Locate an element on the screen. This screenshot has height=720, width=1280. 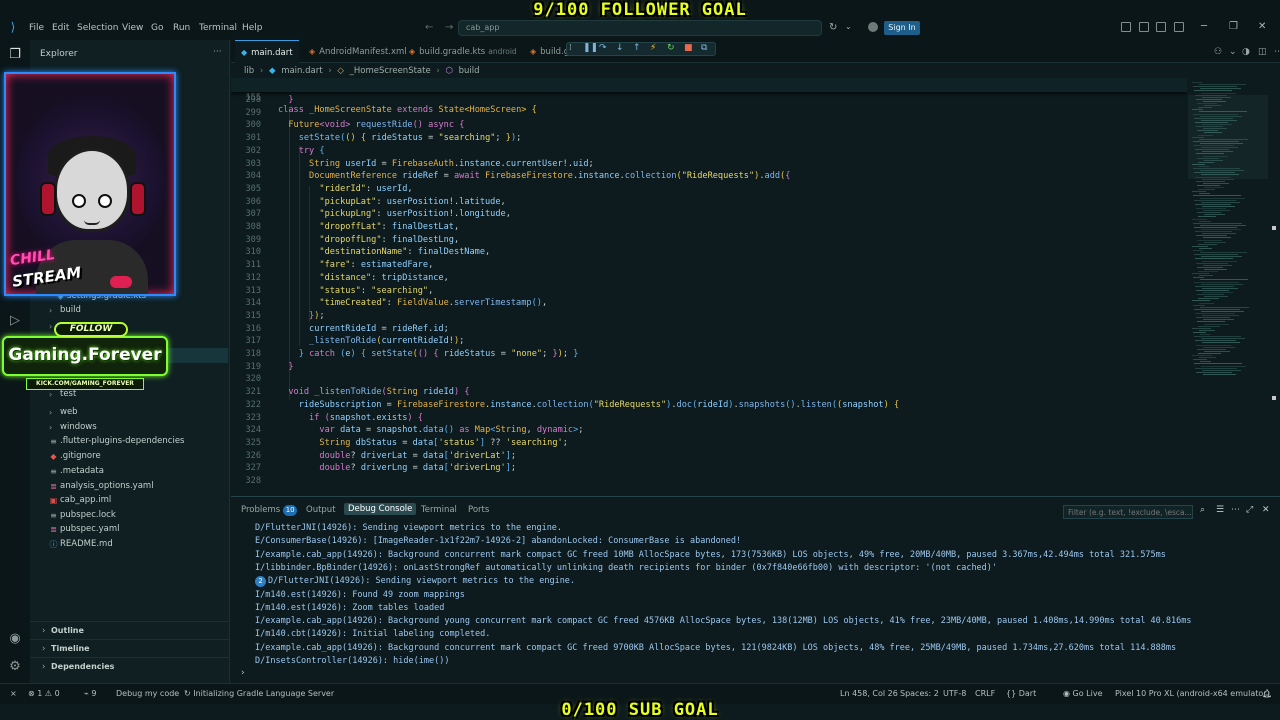
console-prompt: › is located at coordinates (243, 673).